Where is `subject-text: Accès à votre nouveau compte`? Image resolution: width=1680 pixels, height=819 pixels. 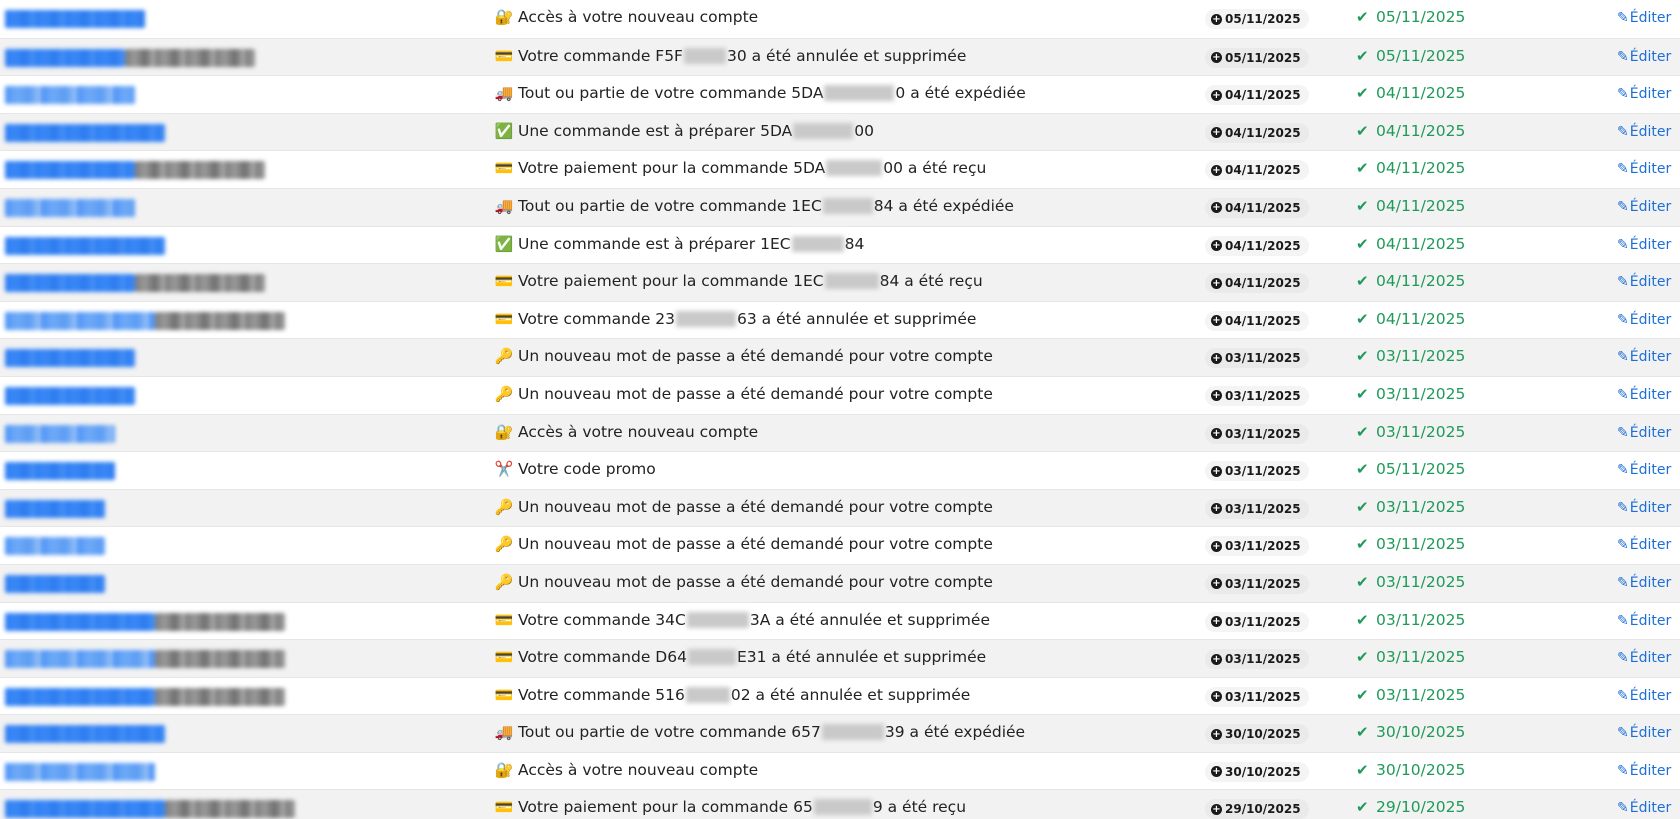 subject-text: Accès à votre nouveau compte is located at coordinates (638, 17).